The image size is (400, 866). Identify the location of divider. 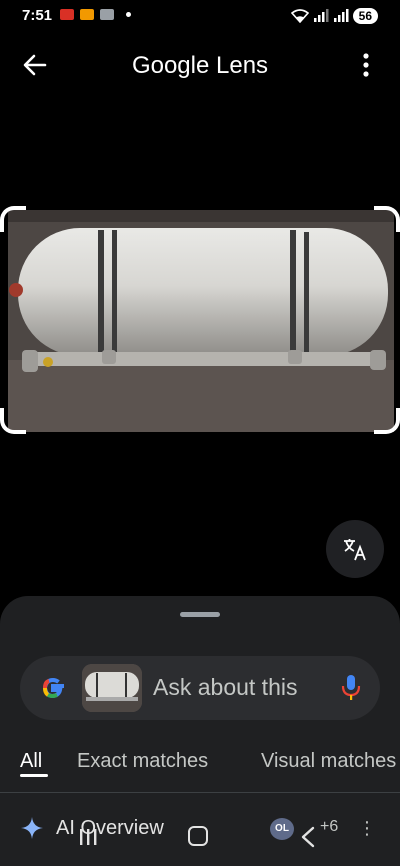
(200, 792).